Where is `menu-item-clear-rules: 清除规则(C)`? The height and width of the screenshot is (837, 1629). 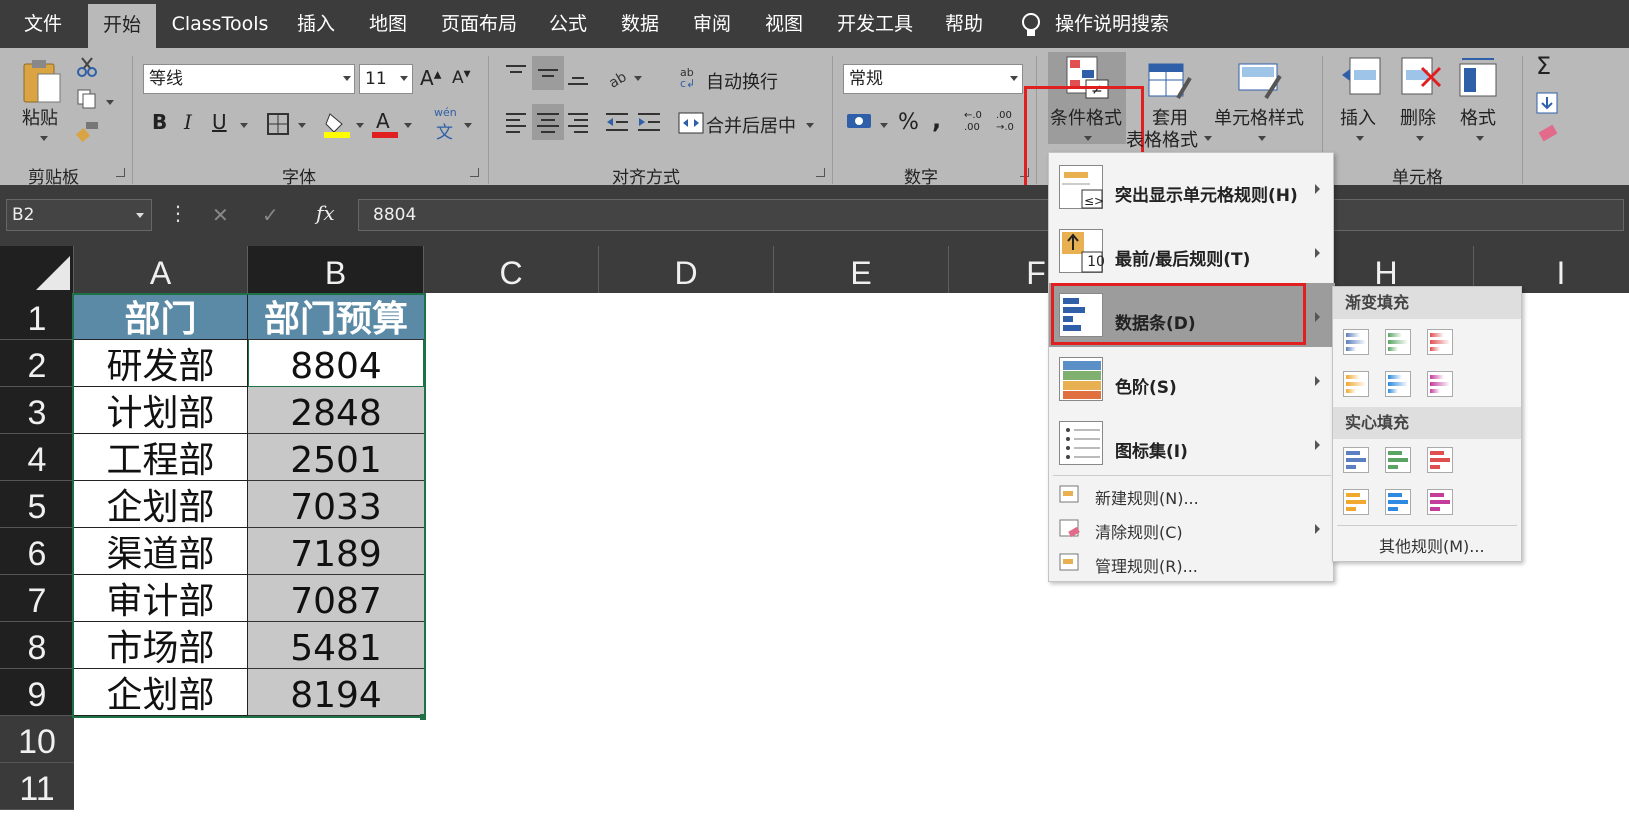 menu-item-clear-rules: 清除规则(C) is located at coordinates (1139, 531).